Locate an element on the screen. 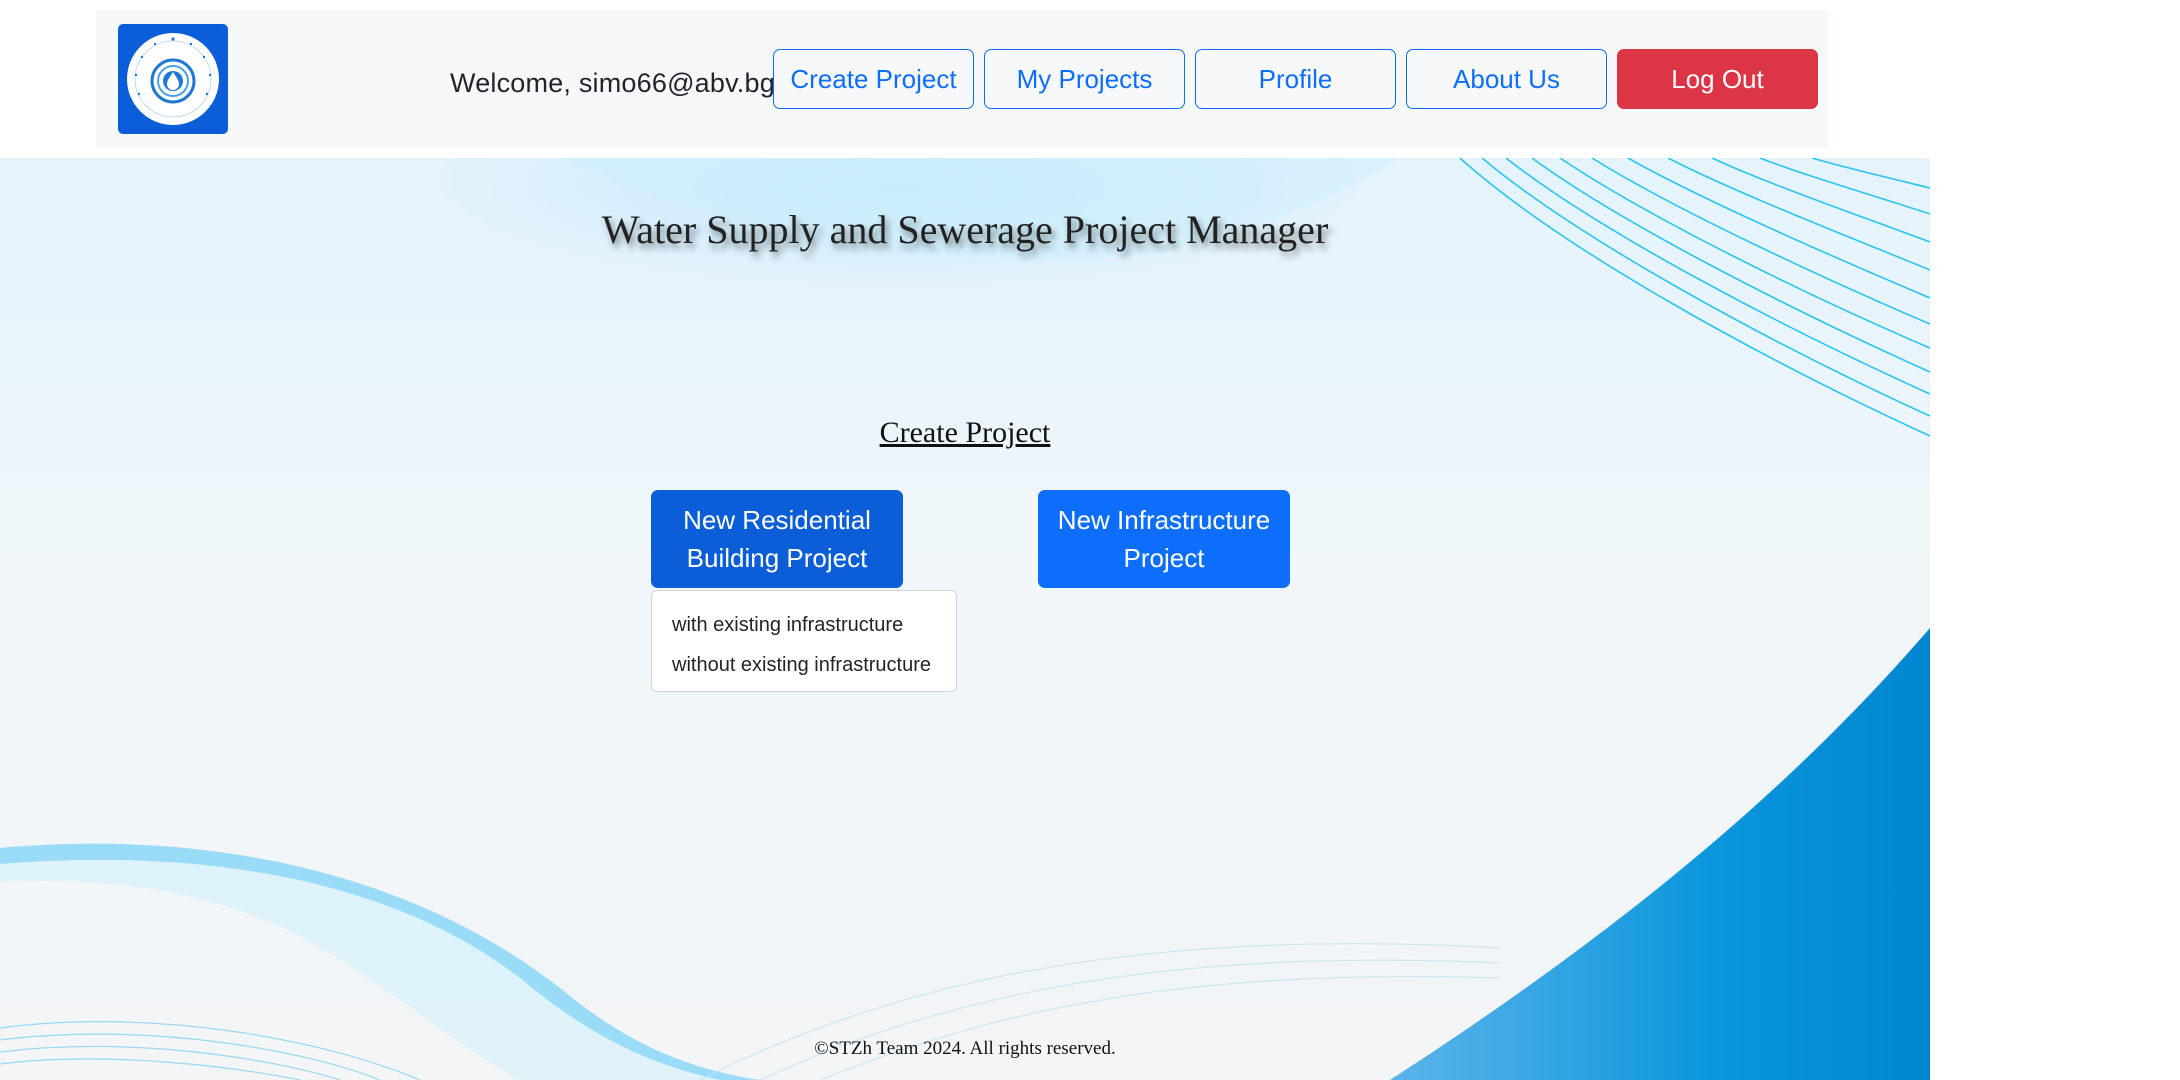 The width and height of the screenshot is (2180, 1080). dropdown-item-without-existing-infrastructure: without existing infrastructure is located at coordinates (804, 665).